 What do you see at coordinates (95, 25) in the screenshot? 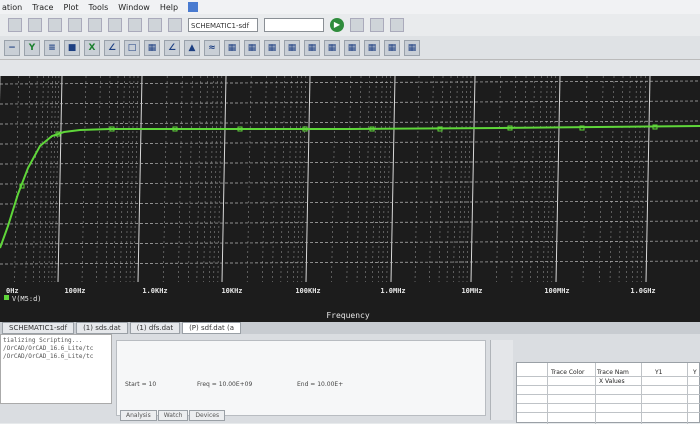
I see `copy-icon` at bounding box center [95, 25].